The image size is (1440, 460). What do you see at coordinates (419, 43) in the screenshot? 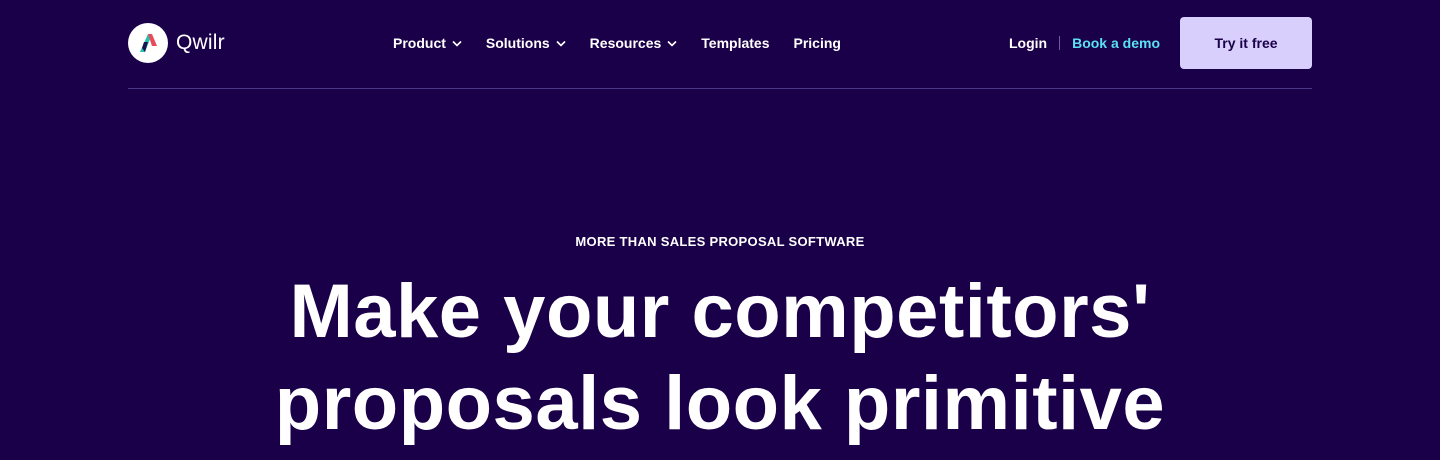
I see `nav-item-label: Product` at bounding box center [419, 43].